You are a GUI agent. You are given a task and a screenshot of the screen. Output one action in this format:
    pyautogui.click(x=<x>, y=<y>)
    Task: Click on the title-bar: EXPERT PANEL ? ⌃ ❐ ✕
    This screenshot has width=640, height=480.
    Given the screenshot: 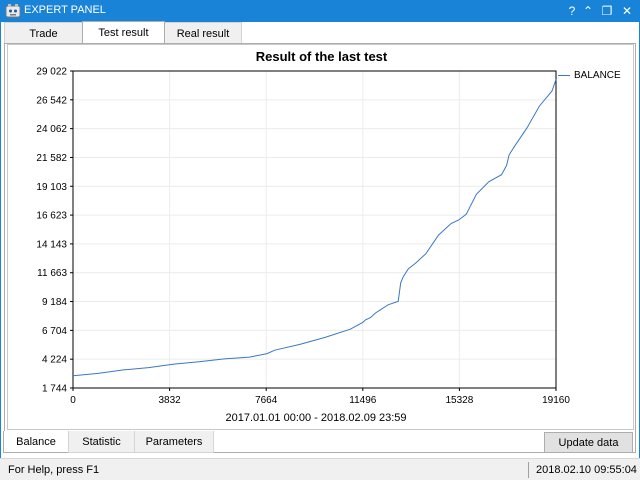 What is the action you would take?
    pyautogui.click(x=320, y=11)
    